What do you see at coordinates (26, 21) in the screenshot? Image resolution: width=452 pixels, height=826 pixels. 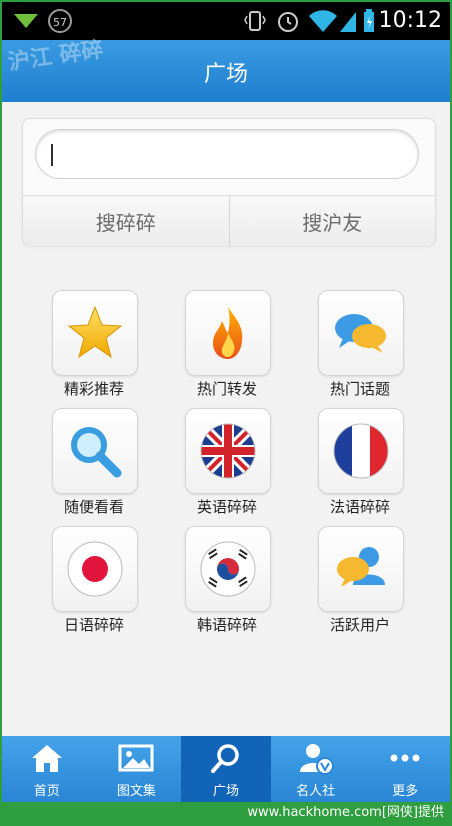 I see `notification-arrow-icon` at bounding box center [26, 21].